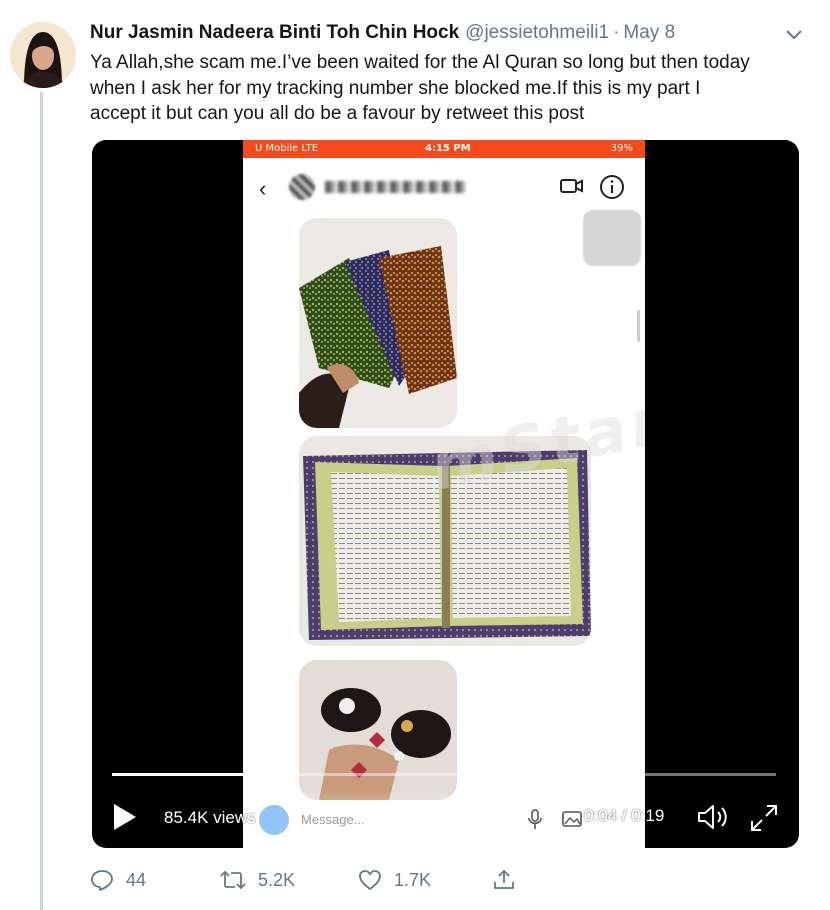  I want to click on avatar-image, so click(43, 55).